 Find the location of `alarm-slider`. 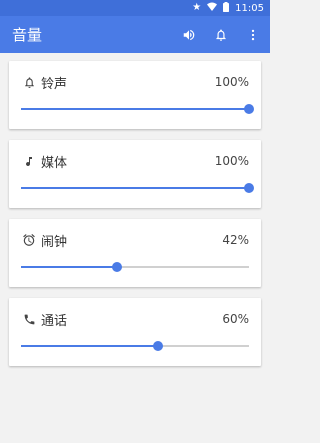

alarm-slider is located at coordinates (135, 267).